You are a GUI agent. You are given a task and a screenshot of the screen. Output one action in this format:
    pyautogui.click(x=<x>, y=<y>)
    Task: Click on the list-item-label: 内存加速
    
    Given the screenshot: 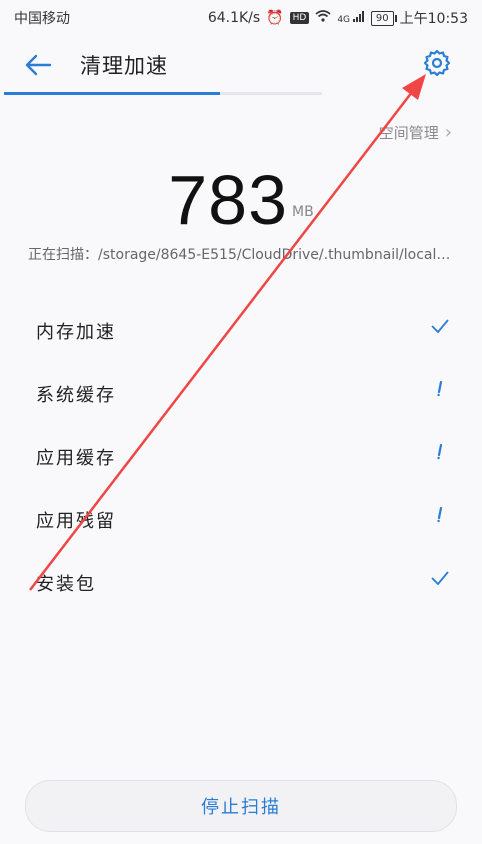 What is the action you would take?
    pyautogui.click(x=76, y=332)
    